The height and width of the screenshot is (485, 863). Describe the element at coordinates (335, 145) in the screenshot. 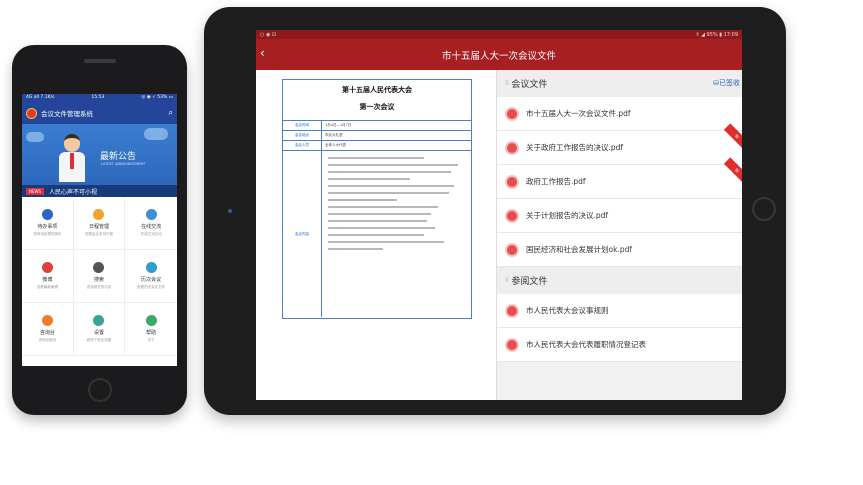

I see `doc-row-value: 全体人大代表` at that location.